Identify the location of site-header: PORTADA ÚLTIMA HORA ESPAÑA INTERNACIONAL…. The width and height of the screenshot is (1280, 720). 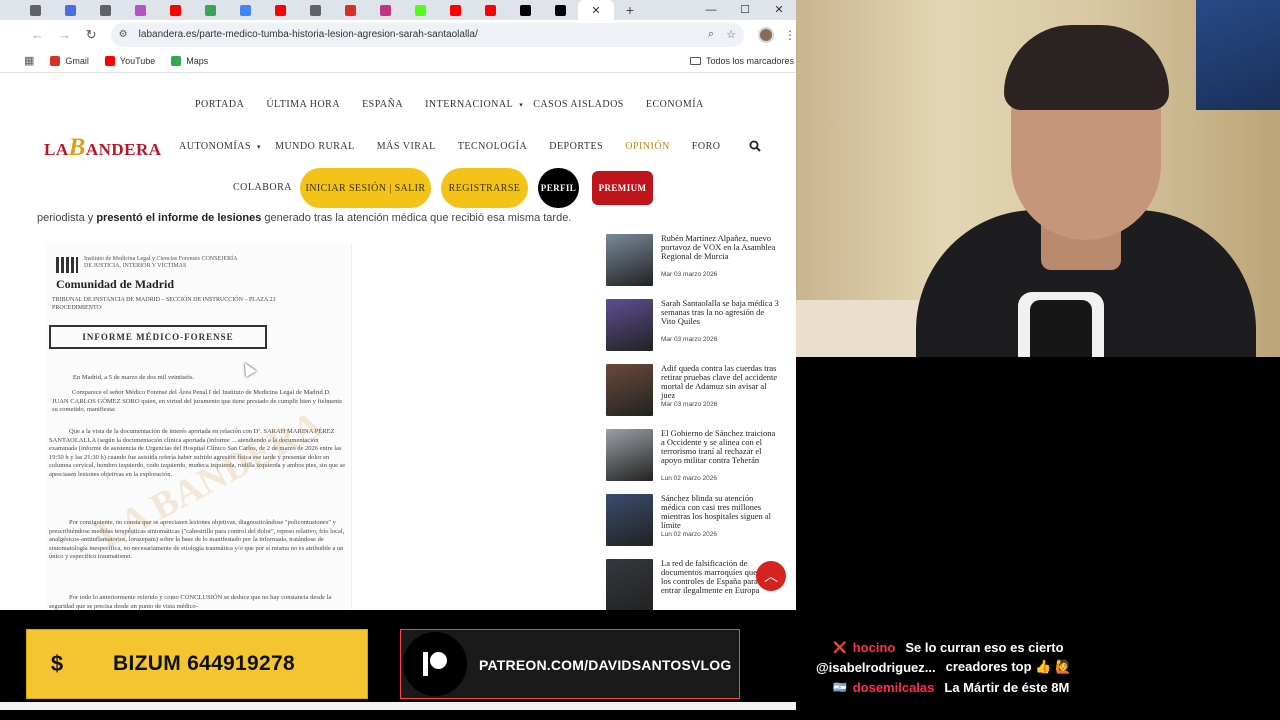
(404, 143).